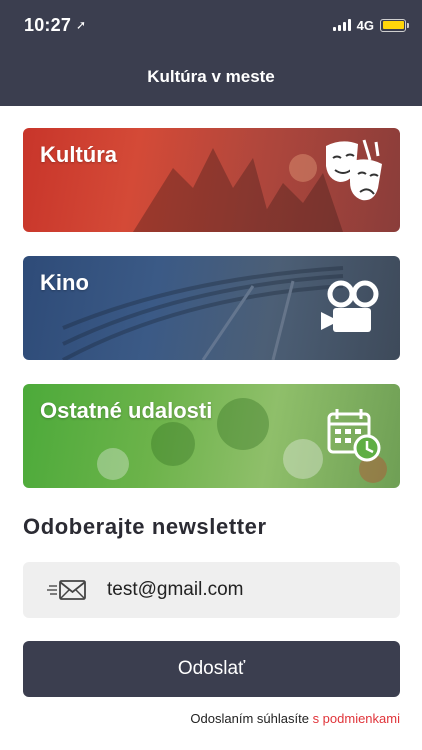 This screenshot has height=750, width=422. I want to click on location-arrow-icon: ➚, so click(81, 25).